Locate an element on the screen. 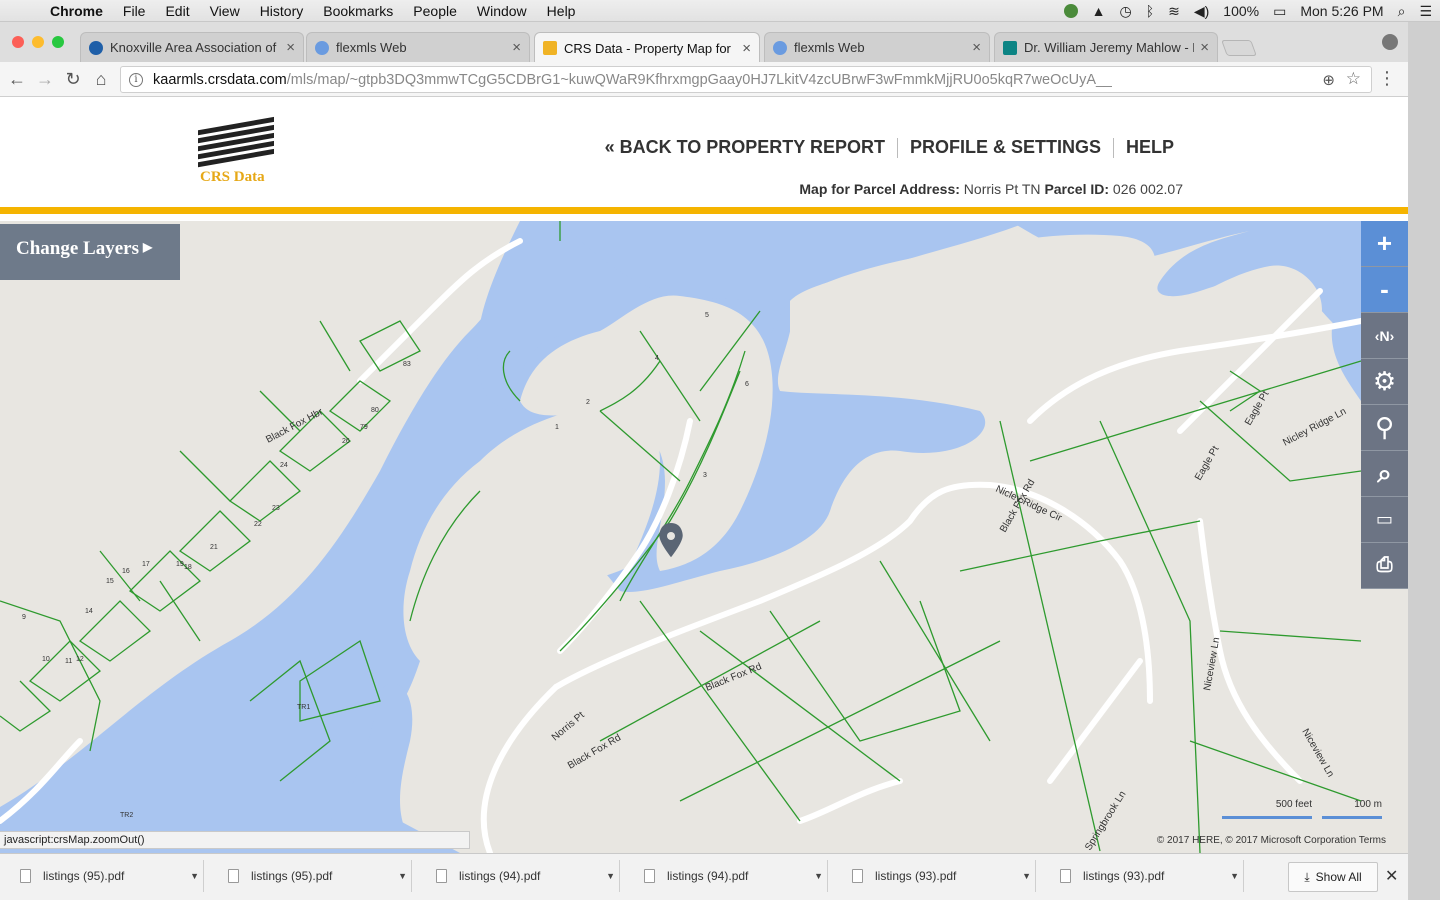 The height and width of the screenshot is (900, 1440). wifi-icon: ≋ is located at coordinates (1174, 11).